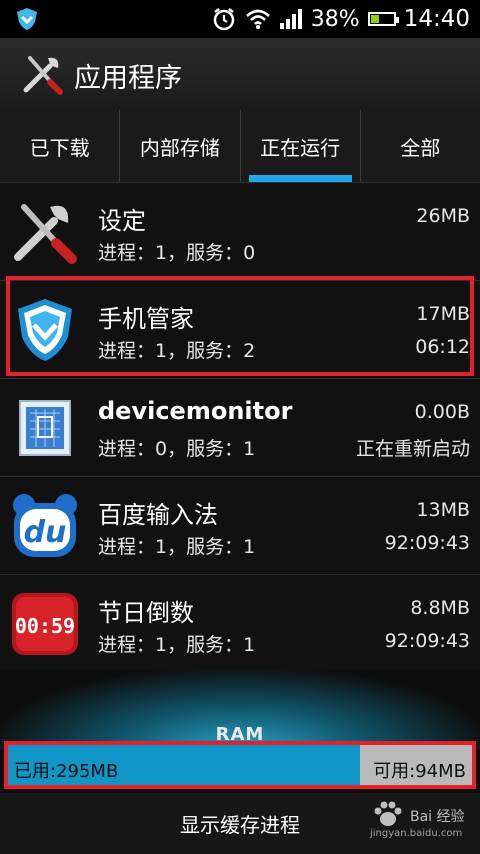 Image resolution: width=480 pixels, height=854 pixels. I want to click on app-name: 手机管家, so click(146, 319).